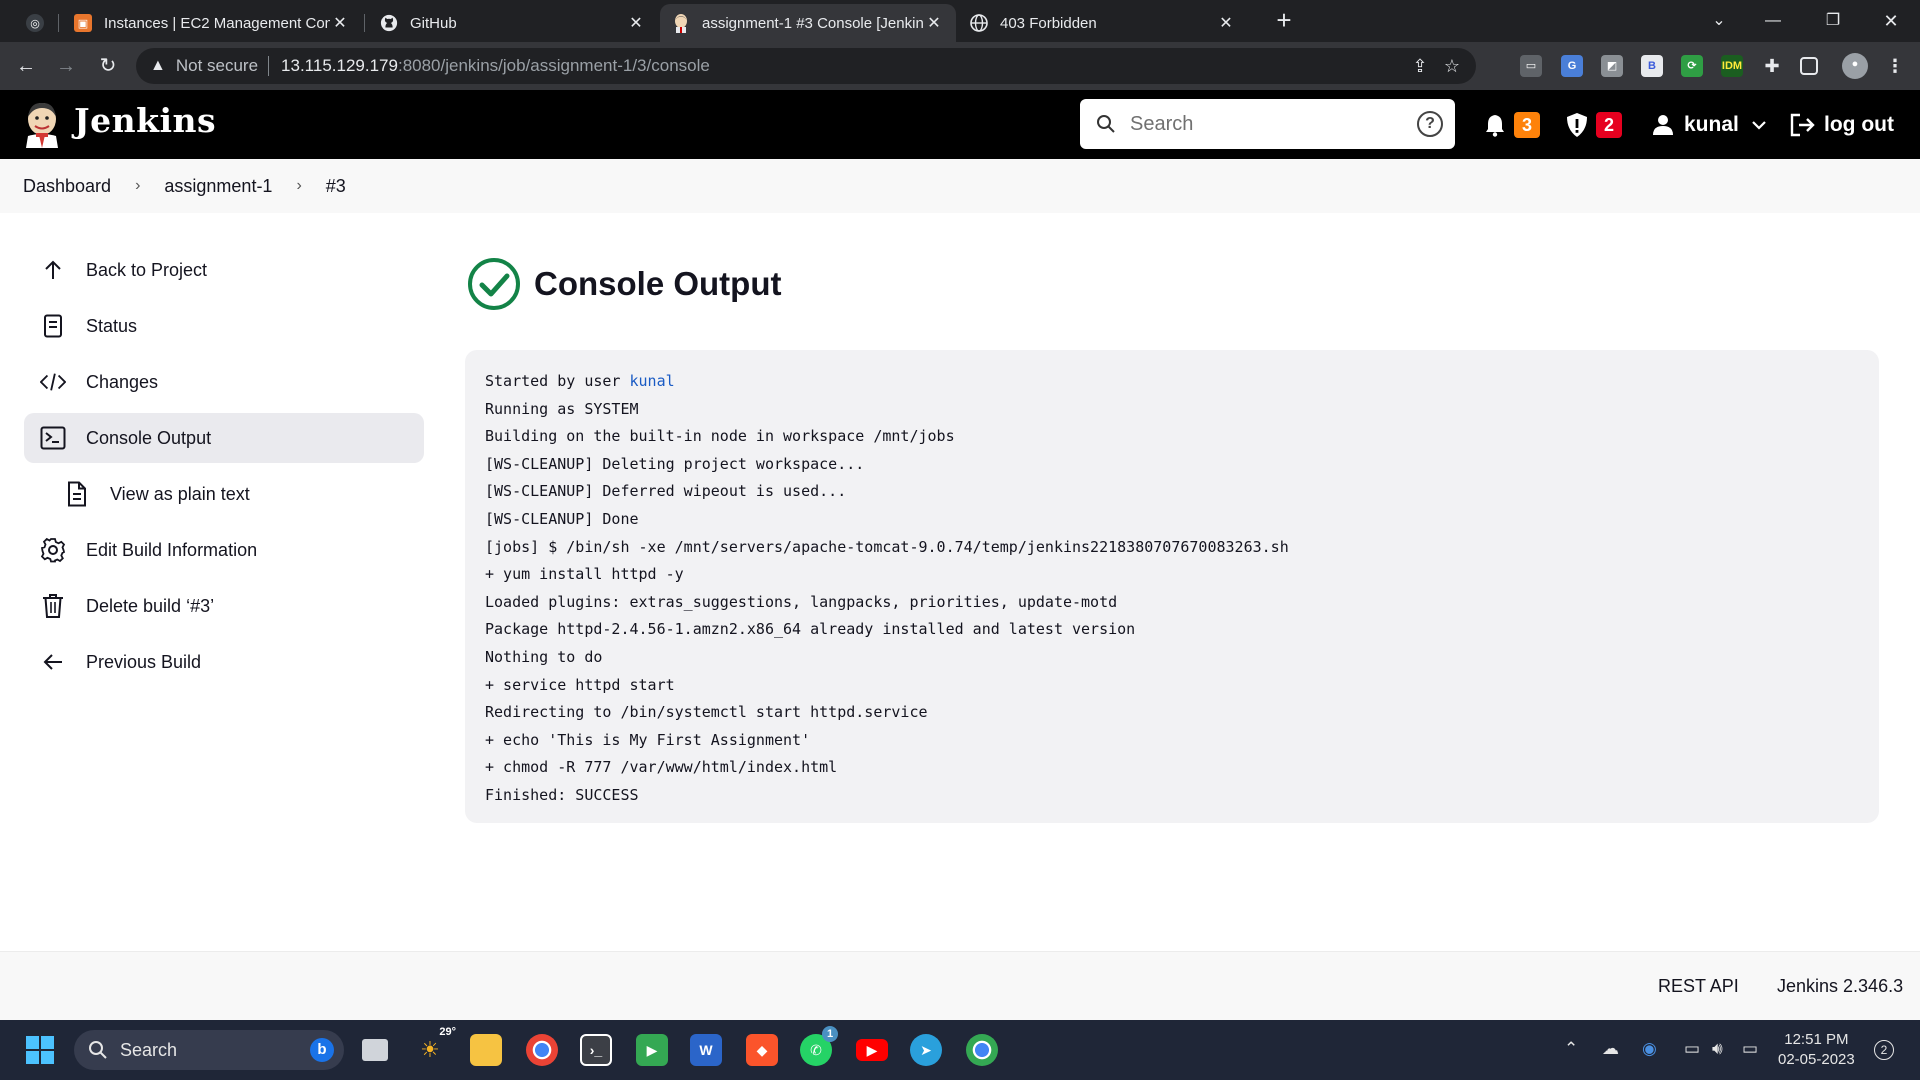 The image size is (1920, 1080). I want to click on youtube-icon: ▶, so click(872, 1050).